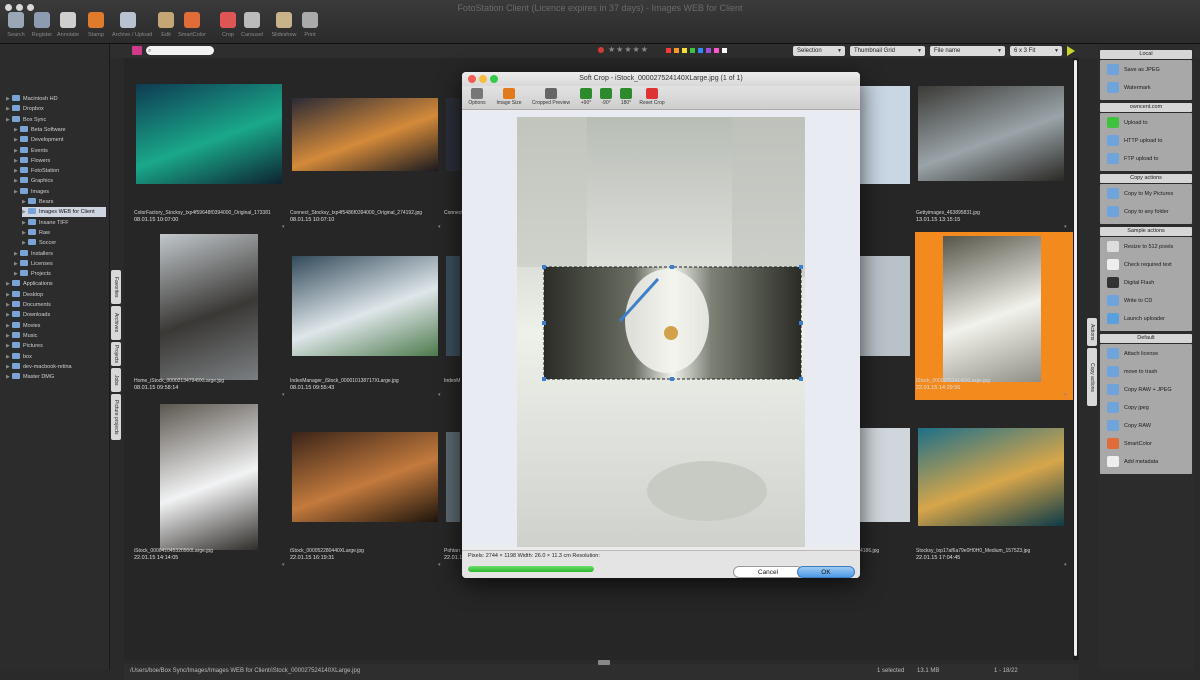 This screenshot has height=680, width=1200. Describe the element at coordinates (252, 27) in the screenshot. I see `toolbar-button-8: Carousel` at that location.